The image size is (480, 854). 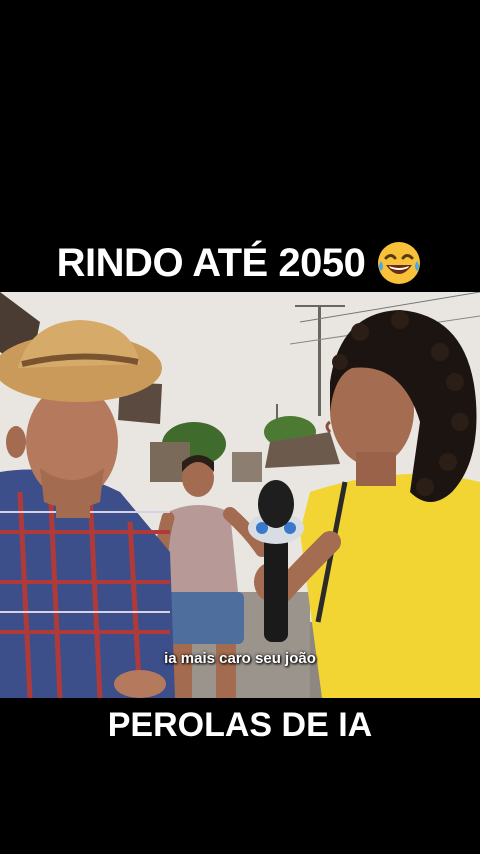 I want to click on top-caption: RINDO ATÉ 2050, so click(x=240, y=263).